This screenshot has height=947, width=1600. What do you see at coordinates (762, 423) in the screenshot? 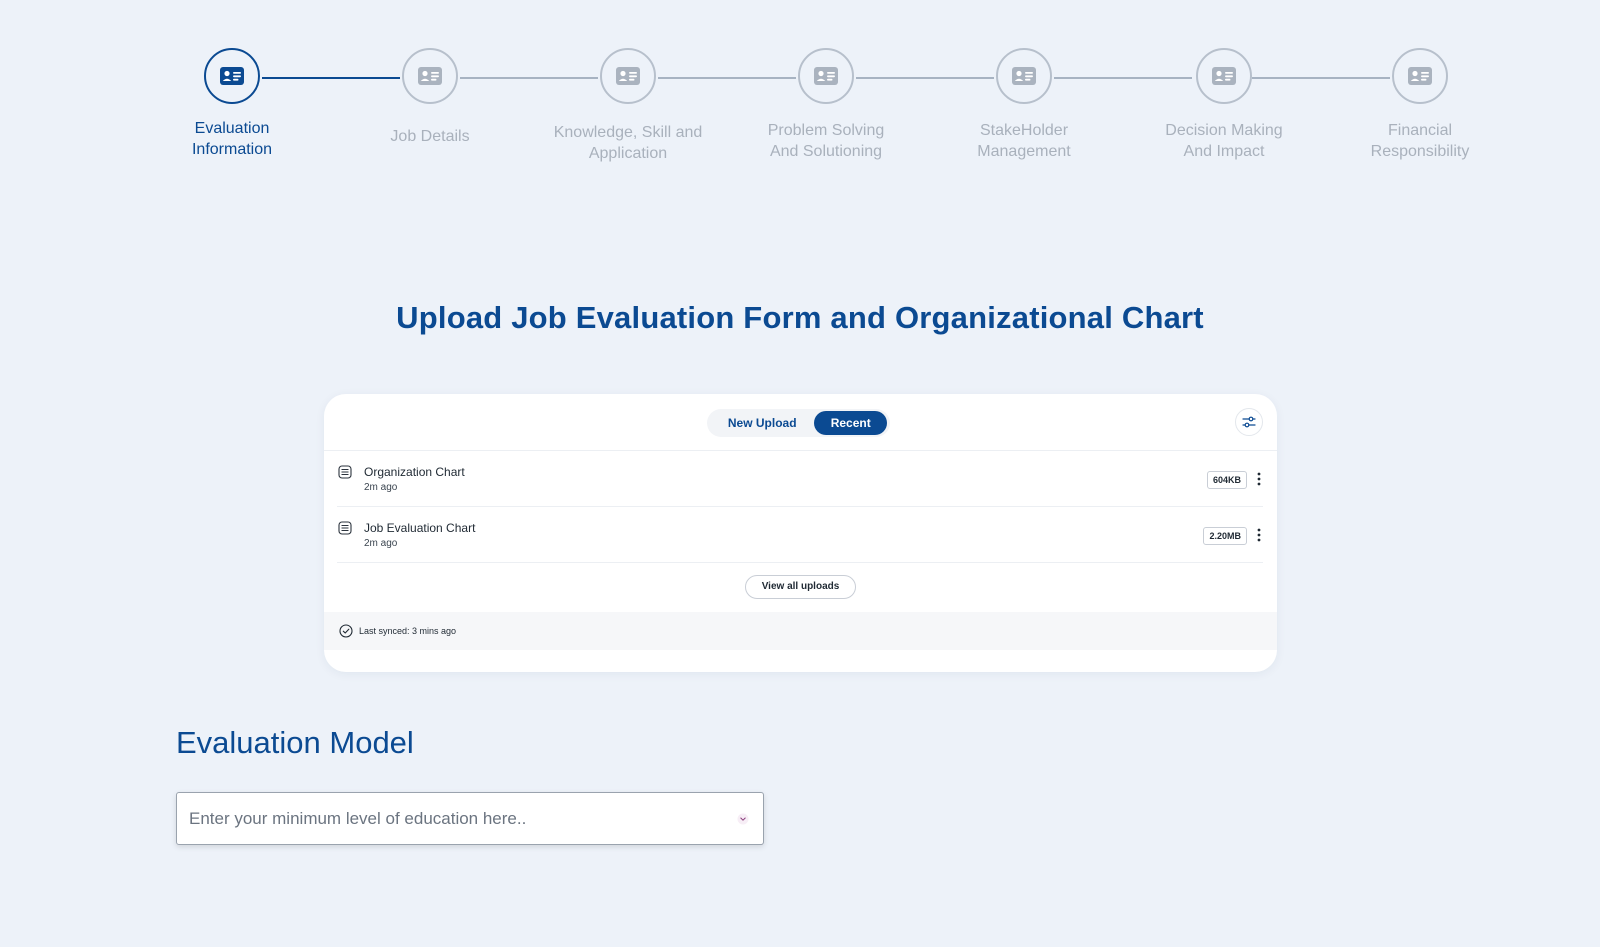
I see `tab-new-upload: New Upload` at bounding box center [762, 423].